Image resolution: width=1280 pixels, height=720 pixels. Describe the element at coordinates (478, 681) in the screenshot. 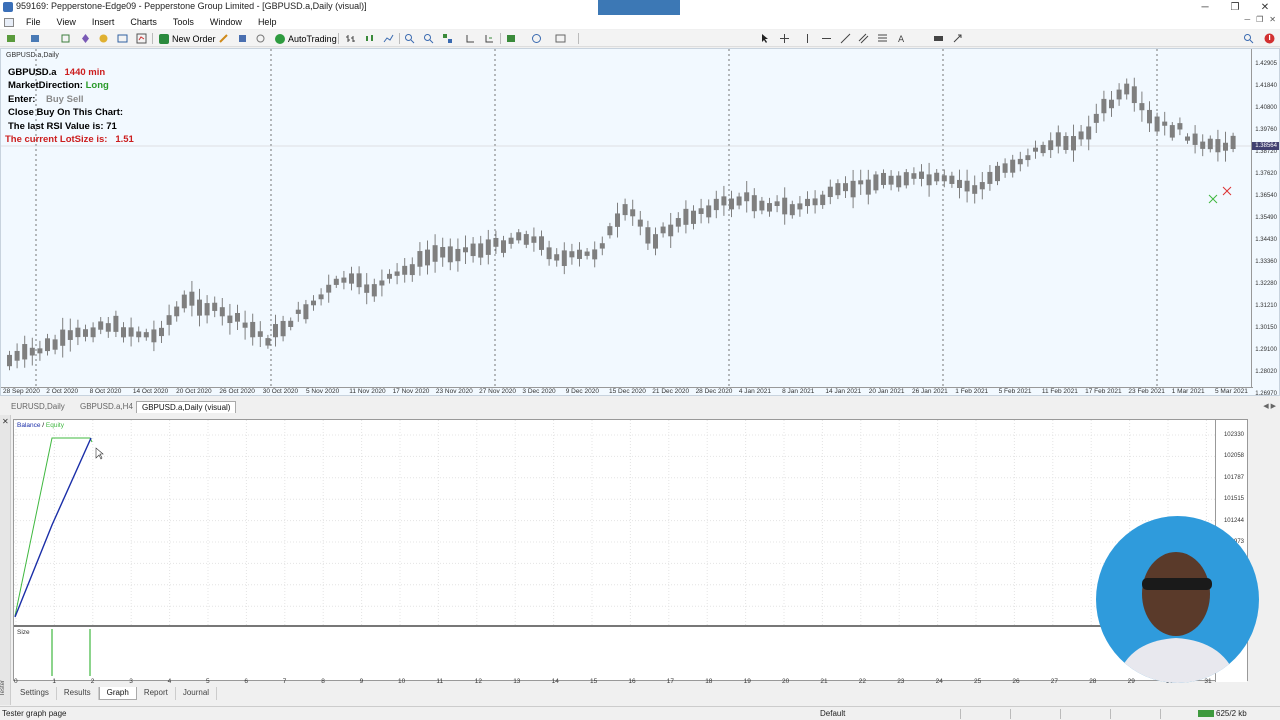

I see `trade-tick: 12` at that location.